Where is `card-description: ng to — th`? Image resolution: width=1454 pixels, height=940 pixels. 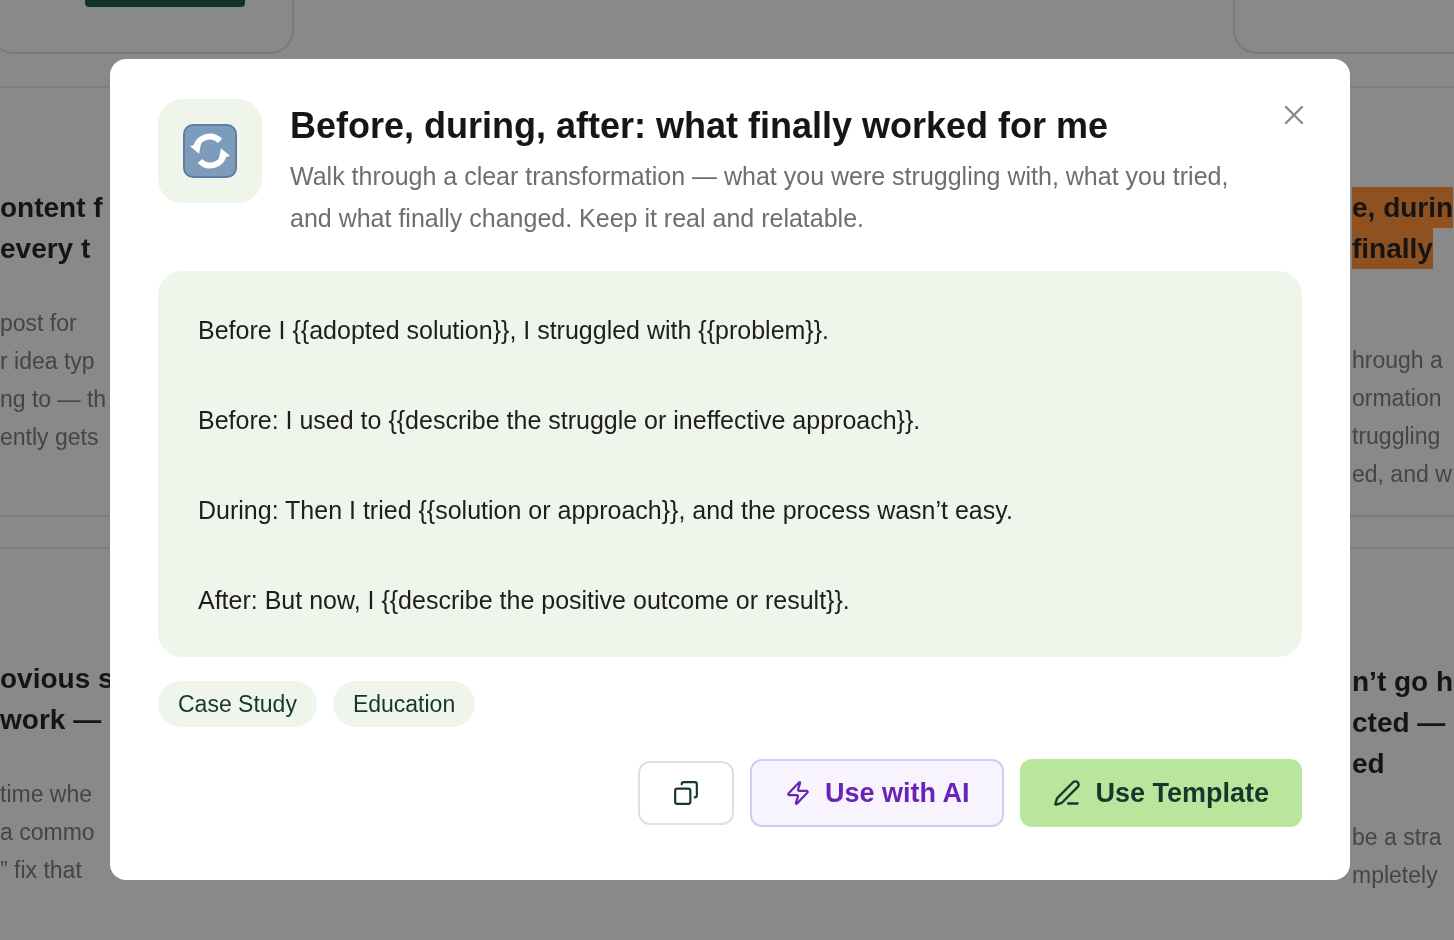
card-description: ng to — th is located at coordinates (53, 399).